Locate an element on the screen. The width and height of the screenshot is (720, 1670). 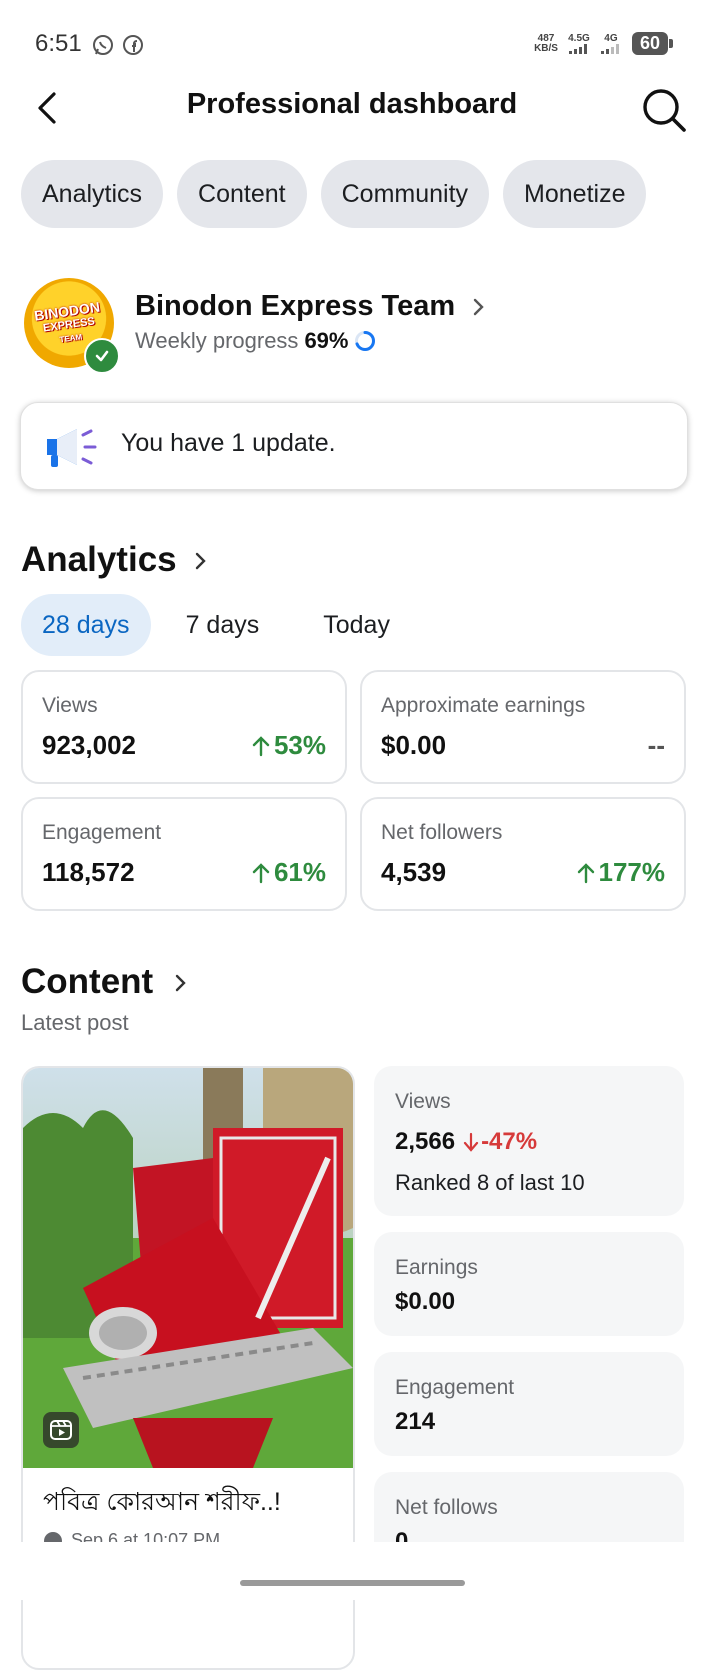
metric-views: Views 923,002 53% is located at coordinates (184, 727).